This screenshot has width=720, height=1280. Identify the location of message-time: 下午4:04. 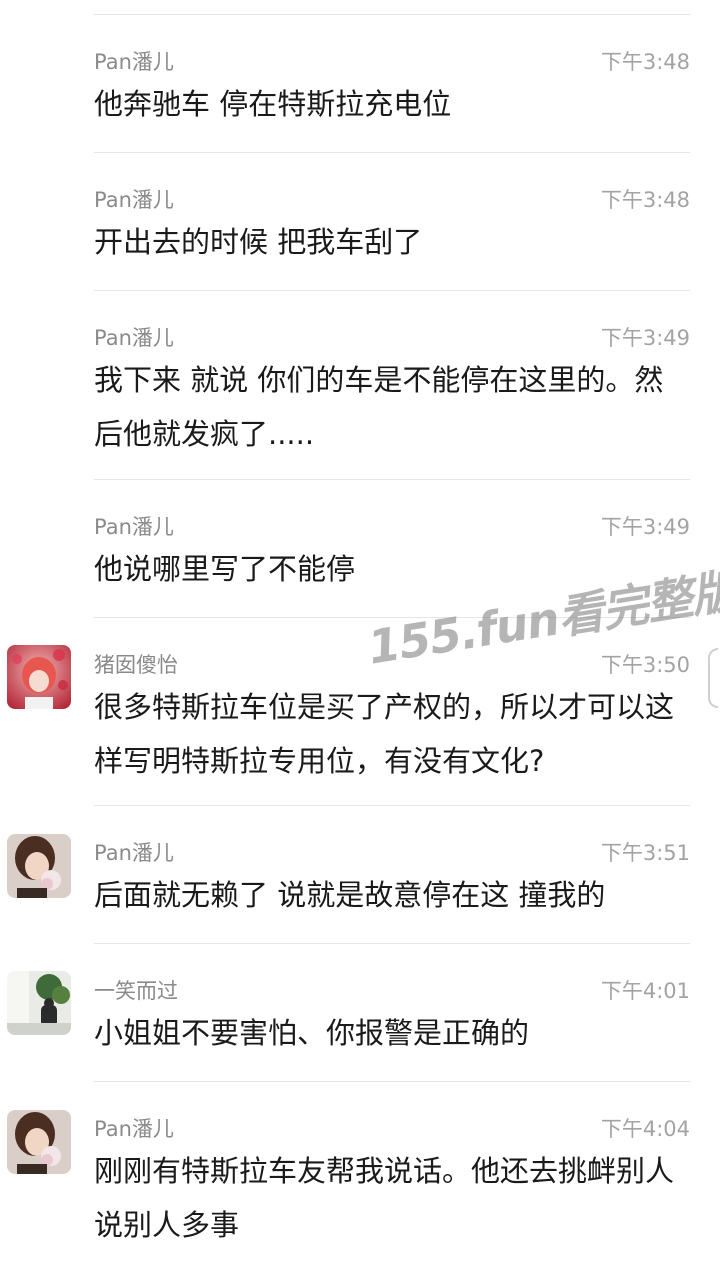
(645, 1129).